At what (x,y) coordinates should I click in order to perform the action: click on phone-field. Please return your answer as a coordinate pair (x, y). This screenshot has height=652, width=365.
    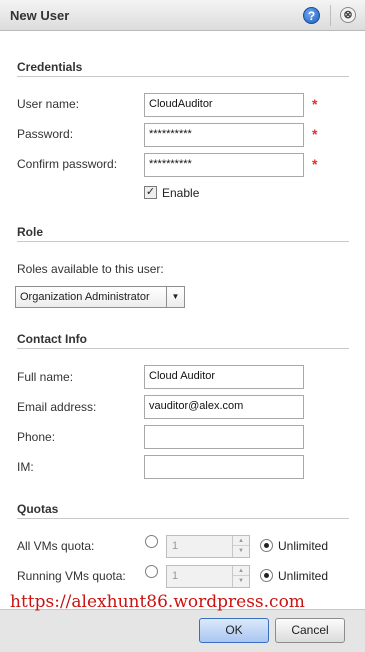
    Looking at the image, I should click on (224, 437).